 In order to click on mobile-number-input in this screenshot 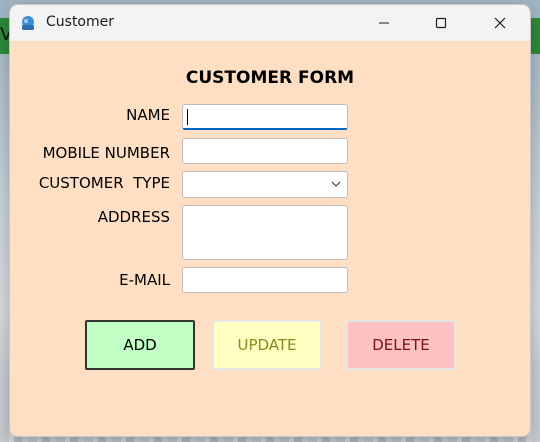, I will do `click(265, 151)`.